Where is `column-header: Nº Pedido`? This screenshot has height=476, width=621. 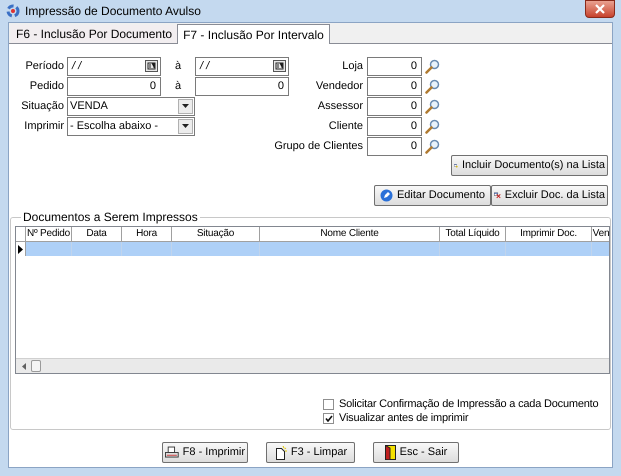
column-header: Nº Pedido is located at coordinates (49, 234).